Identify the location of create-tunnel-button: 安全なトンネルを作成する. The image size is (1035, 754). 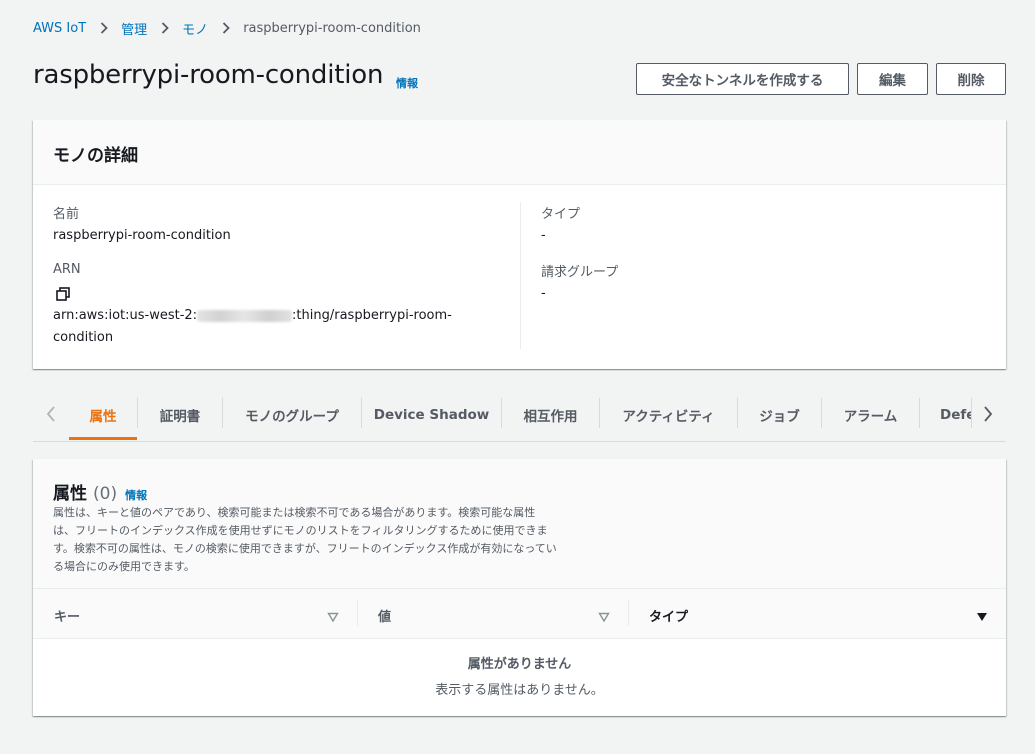
(742, 79).